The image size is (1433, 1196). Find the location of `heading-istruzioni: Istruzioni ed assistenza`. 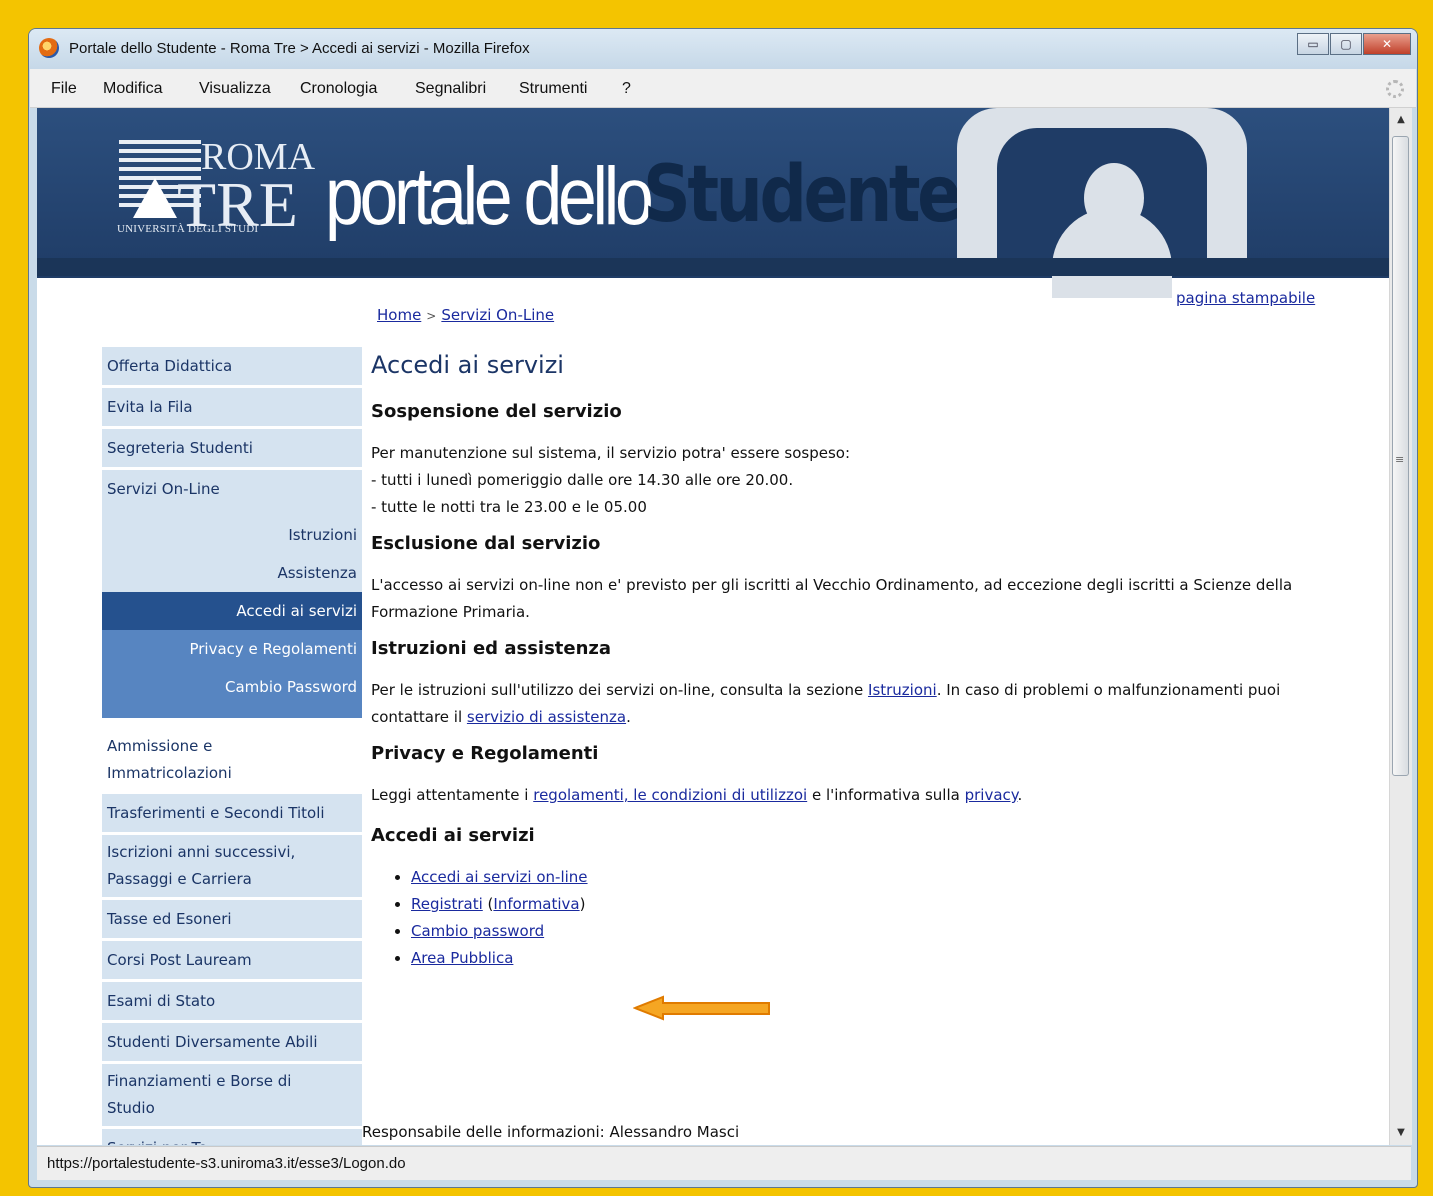

heading-istruzioni: Istruzioni ed assistenza is located at coordinates (491, 648).